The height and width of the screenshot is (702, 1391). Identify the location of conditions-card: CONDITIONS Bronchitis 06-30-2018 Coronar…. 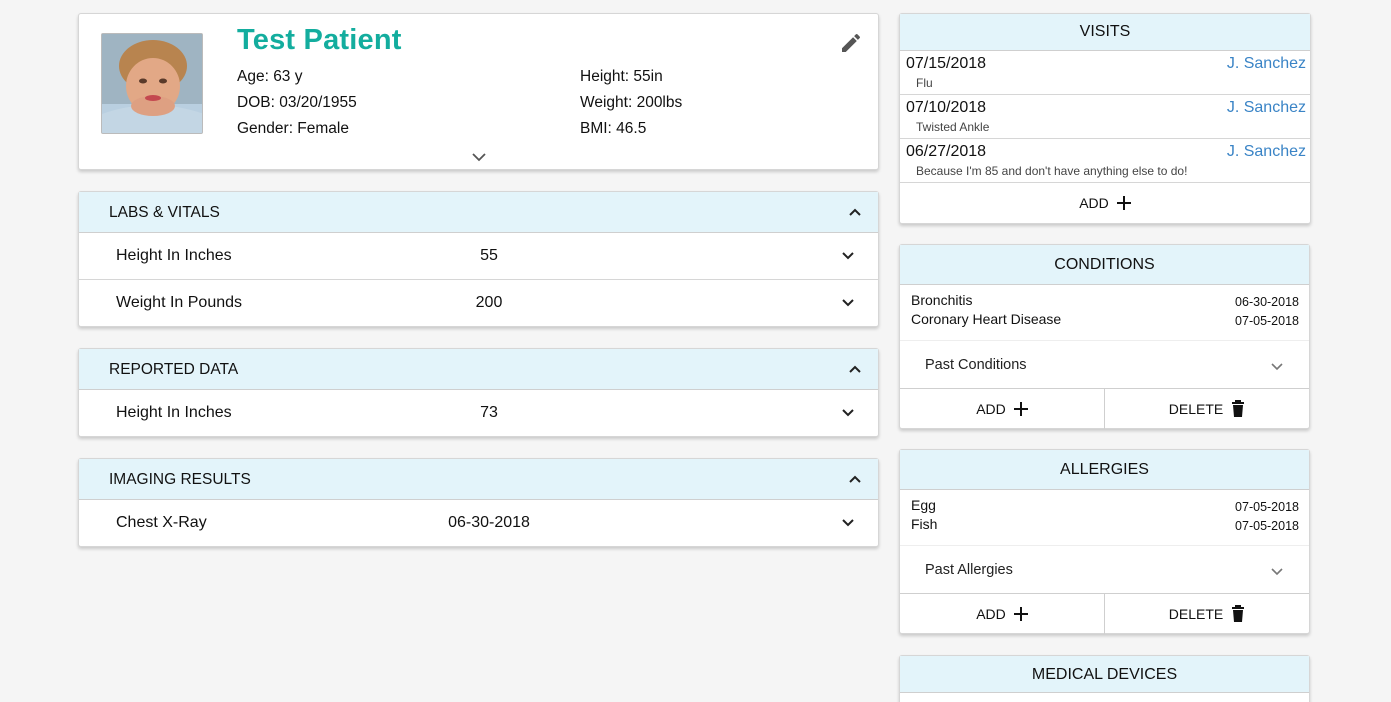
(1104, 336).